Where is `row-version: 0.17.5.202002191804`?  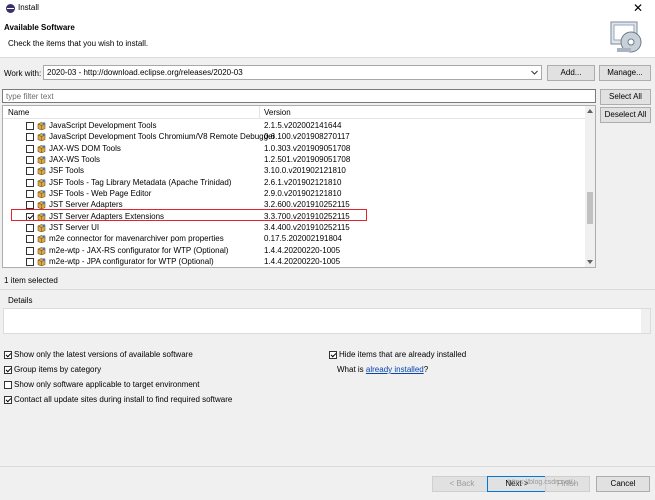
row-version: 0.17.5.202002191804 is located at coordinates (303, 239).